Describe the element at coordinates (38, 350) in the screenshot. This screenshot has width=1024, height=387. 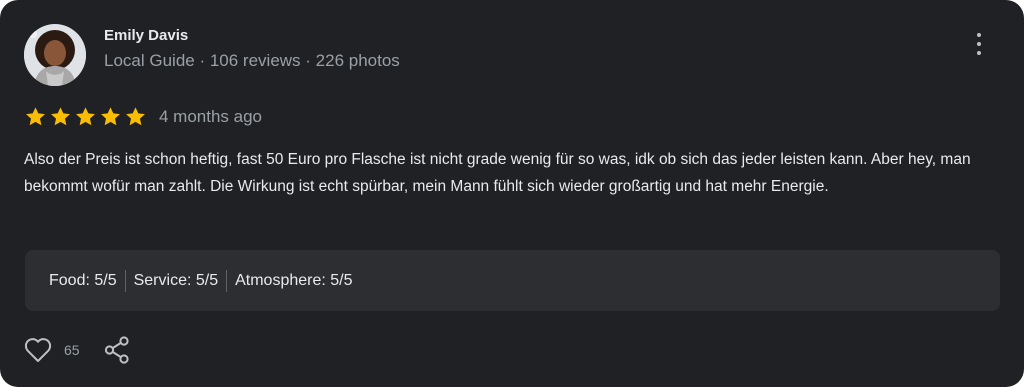
I see `heart-outline-icon` at that location.